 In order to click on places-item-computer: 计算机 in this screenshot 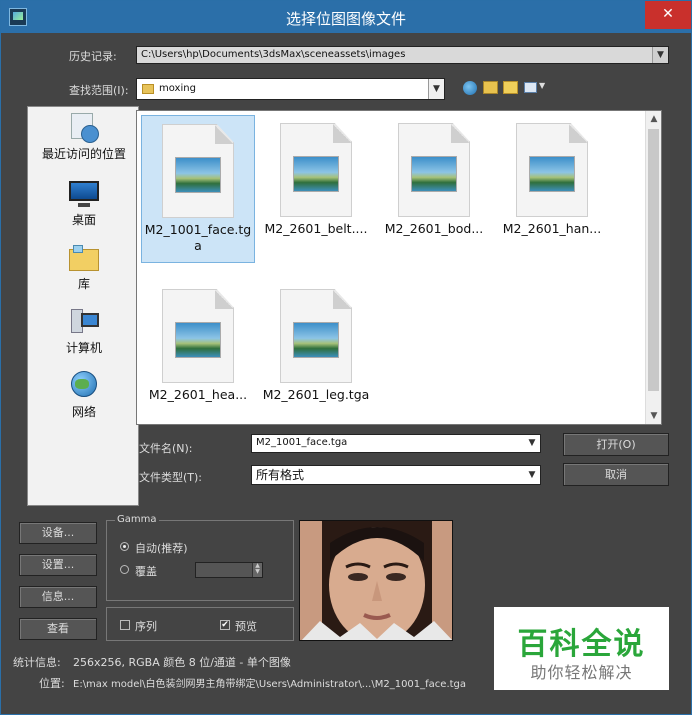, I will do `click(84, 331)`.